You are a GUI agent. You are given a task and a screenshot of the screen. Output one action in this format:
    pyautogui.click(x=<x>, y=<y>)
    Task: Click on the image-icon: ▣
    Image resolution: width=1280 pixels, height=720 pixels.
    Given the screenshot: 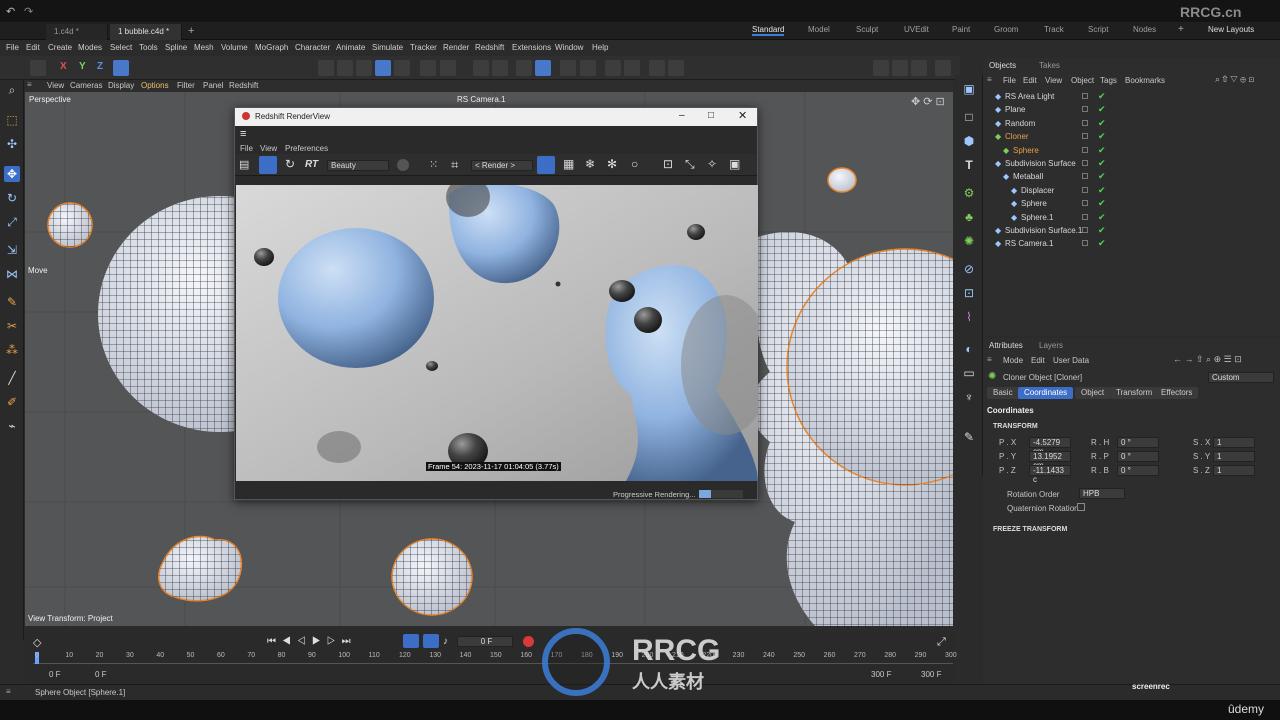 What is the action you would take?
    pyautogui.click(x=734, y=164)
    